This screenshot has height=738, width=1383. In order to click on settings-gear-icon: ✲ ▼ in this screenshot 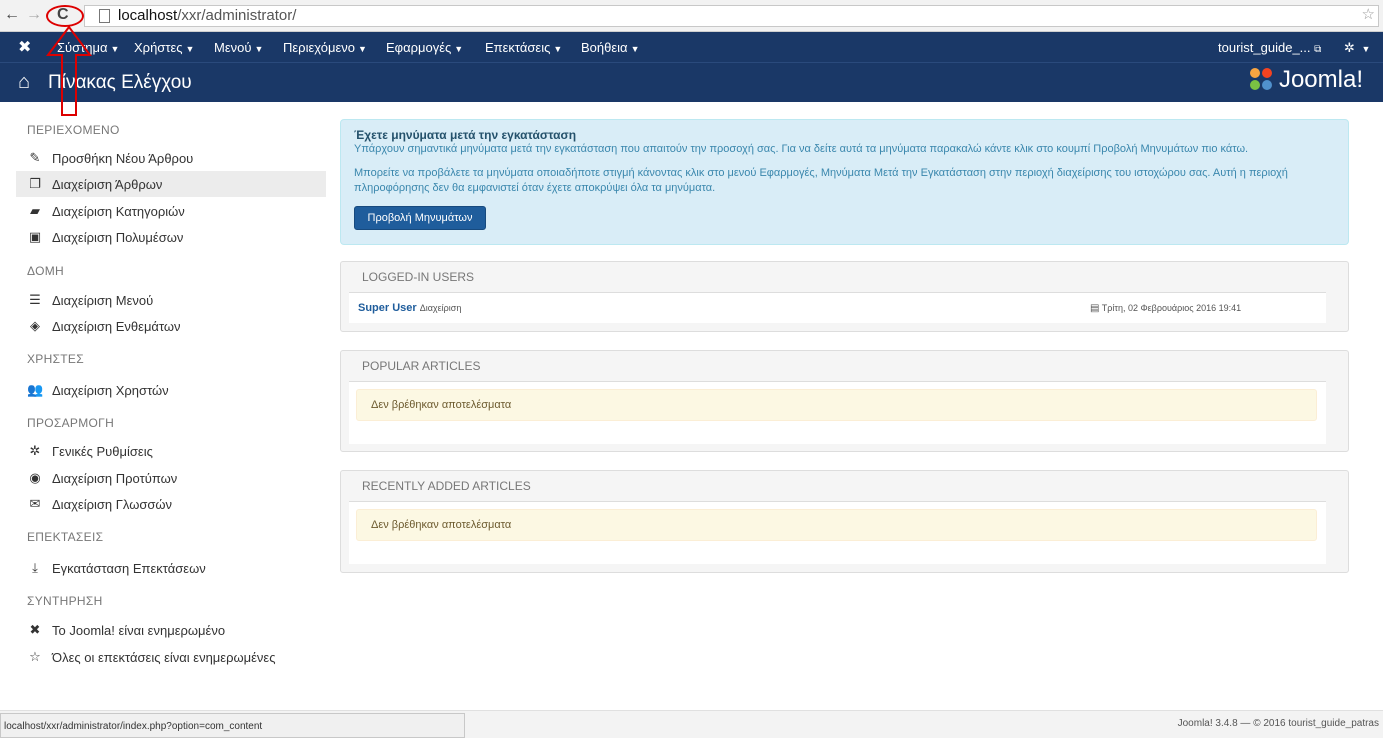, I will do `click(1357, 48)`.